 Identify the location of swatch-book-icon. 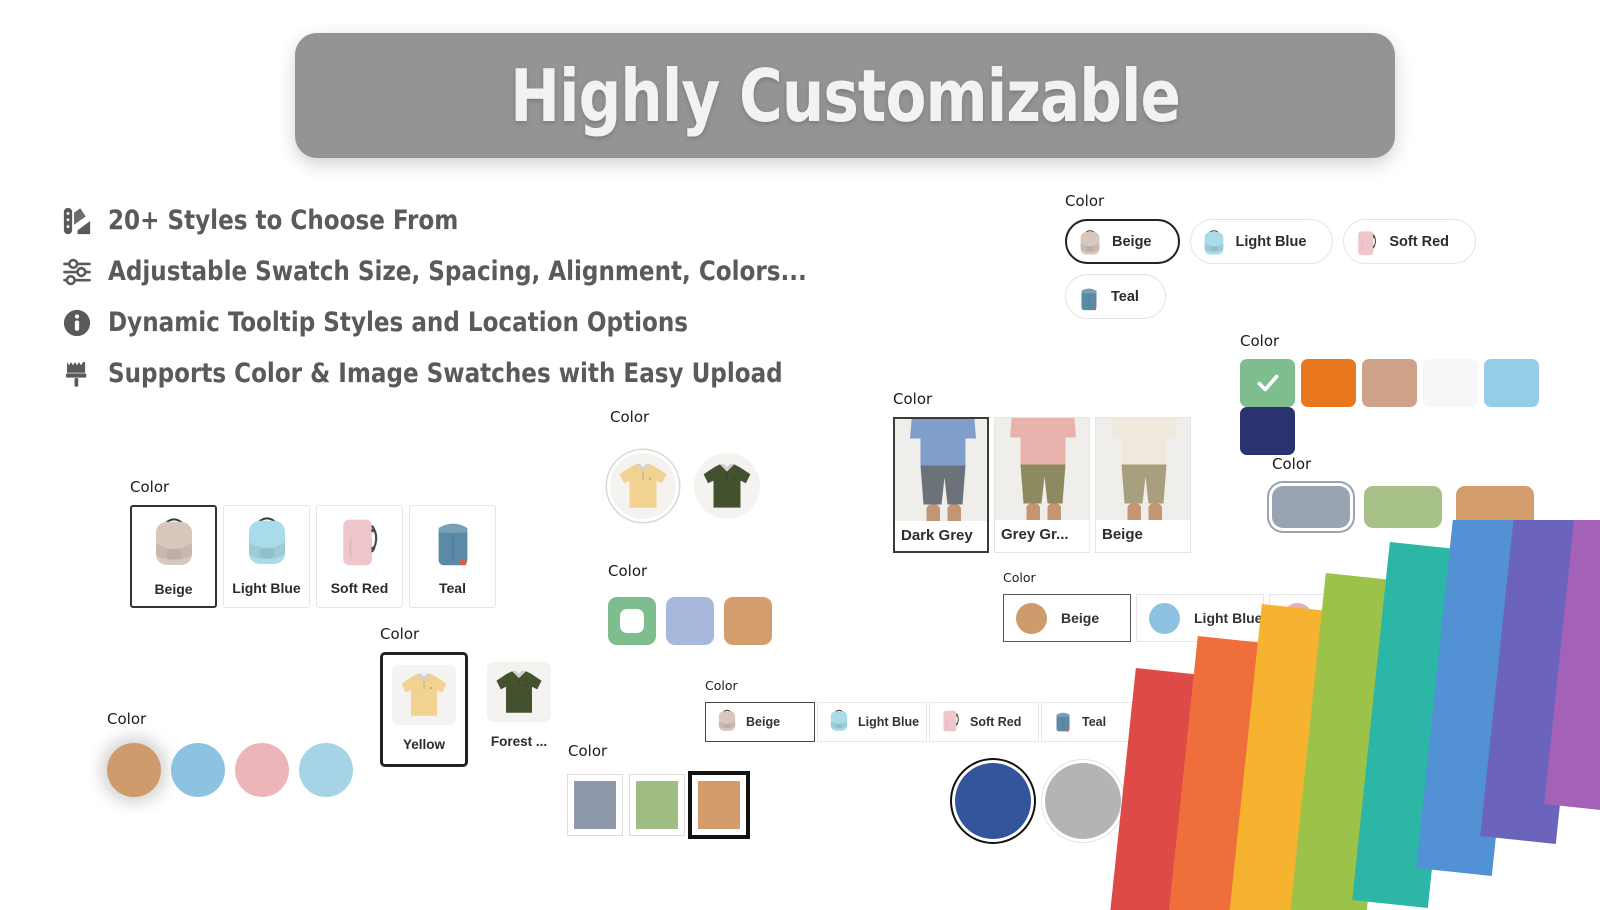
(85, 221).